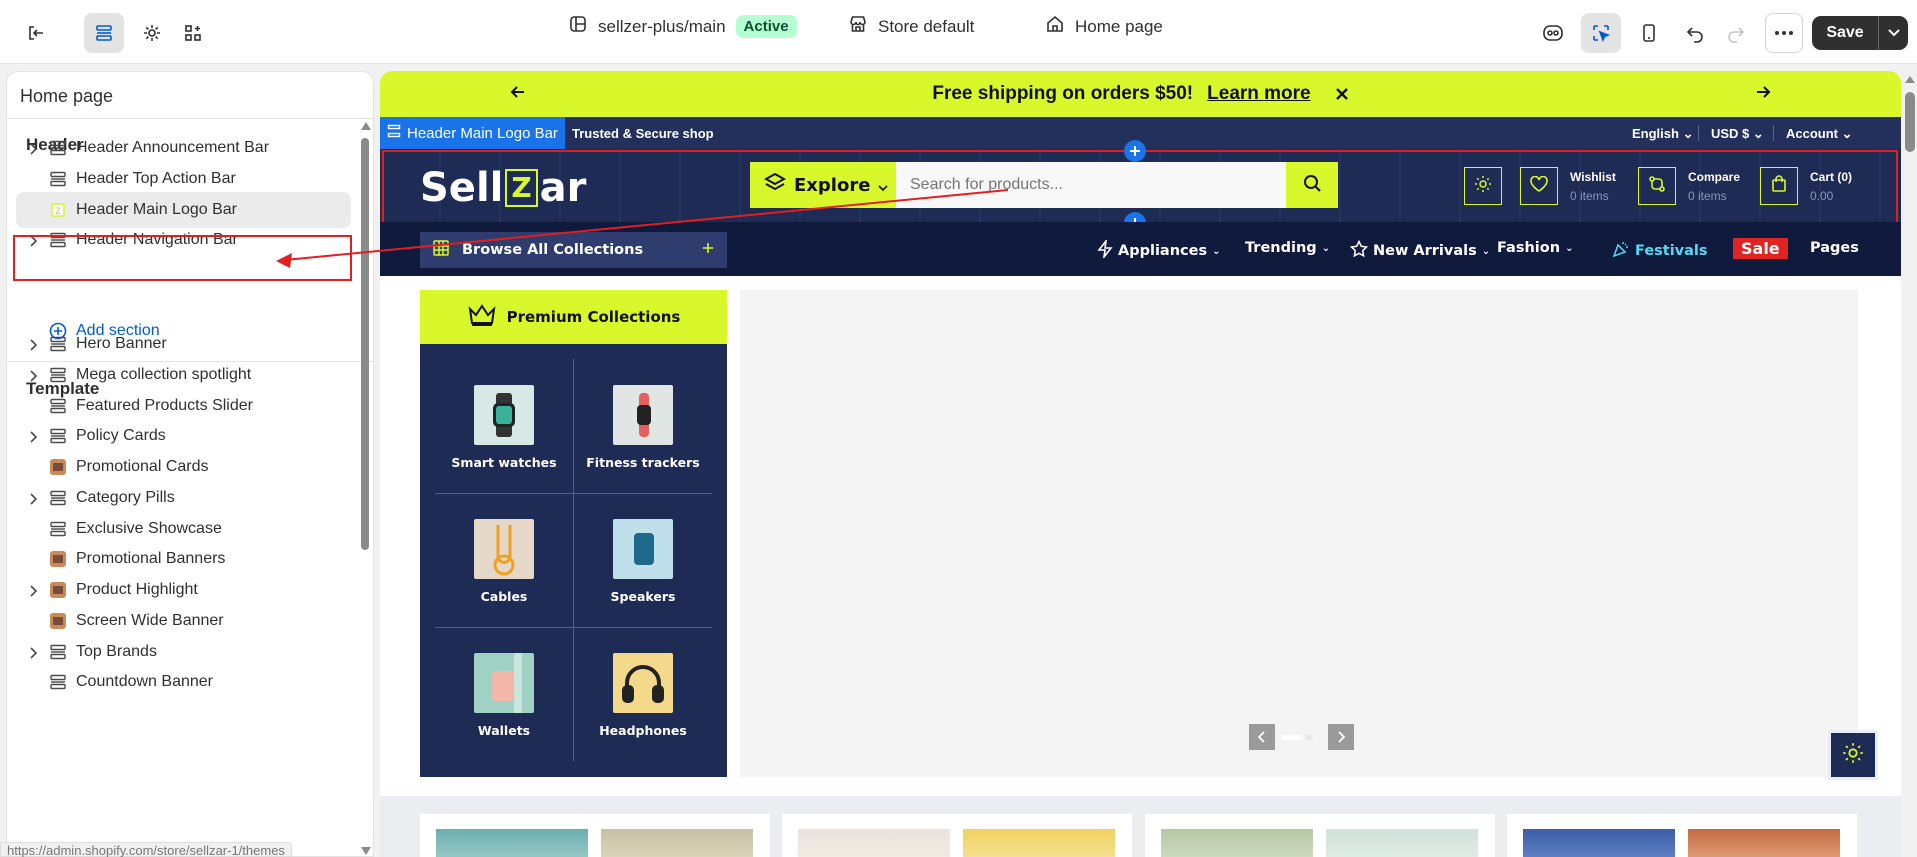 This screenshot has height=857, width=1917. What do you see at coordinates (152, 33) in the screenshot?
I see `theme-settings-icon` at bounding box center [152, 33].